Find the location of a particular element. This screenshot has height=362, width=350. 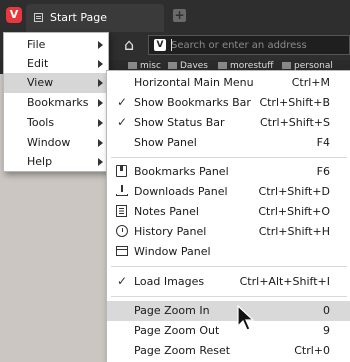

menu-item-edit: Edit is located at coordinates (56, 64).